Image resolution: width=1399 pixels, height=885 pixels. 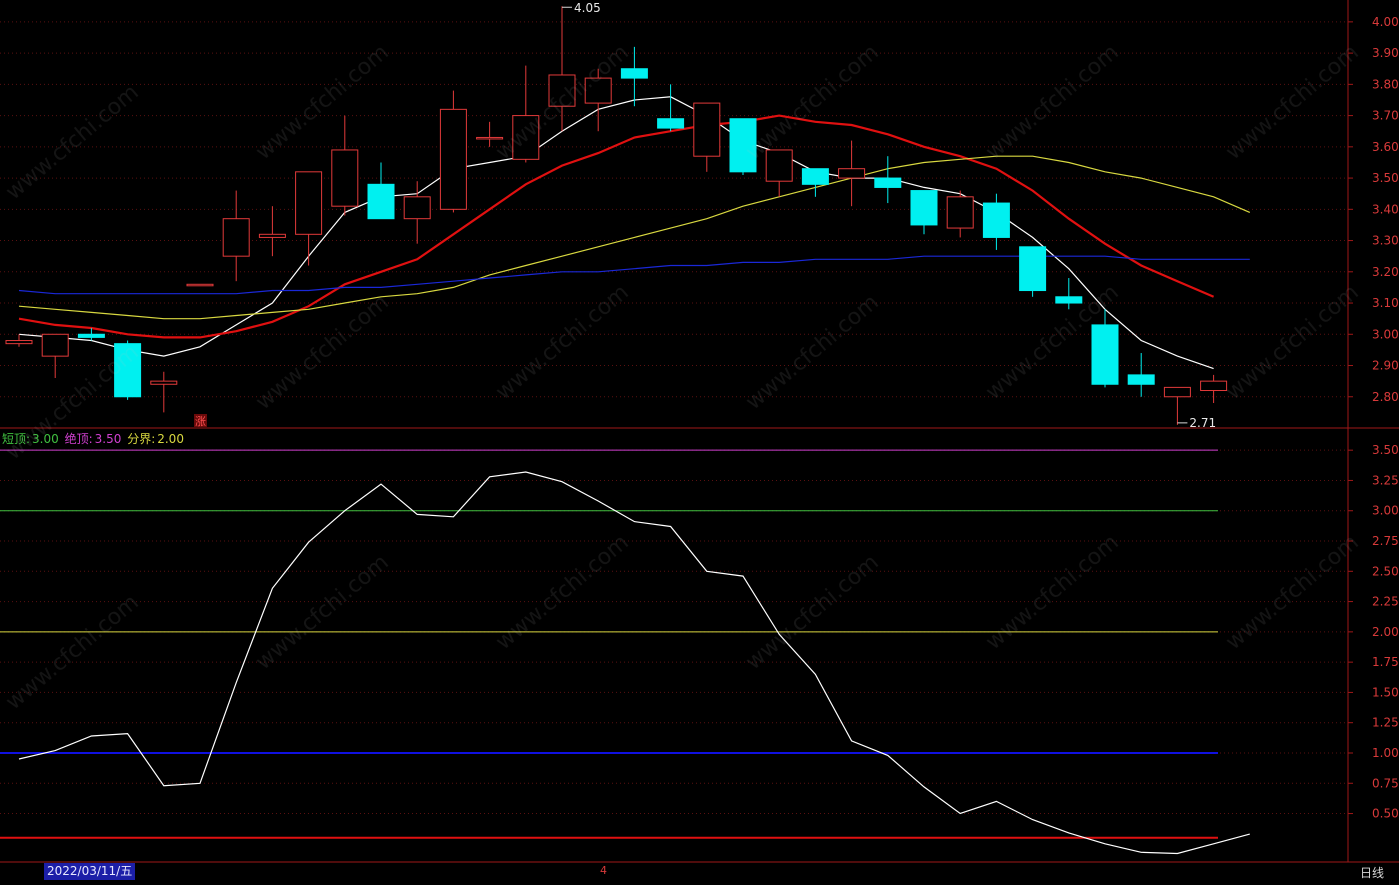 I want to click on indicator-axis-tick-label: 1.50, so click(x=1385, y=692).